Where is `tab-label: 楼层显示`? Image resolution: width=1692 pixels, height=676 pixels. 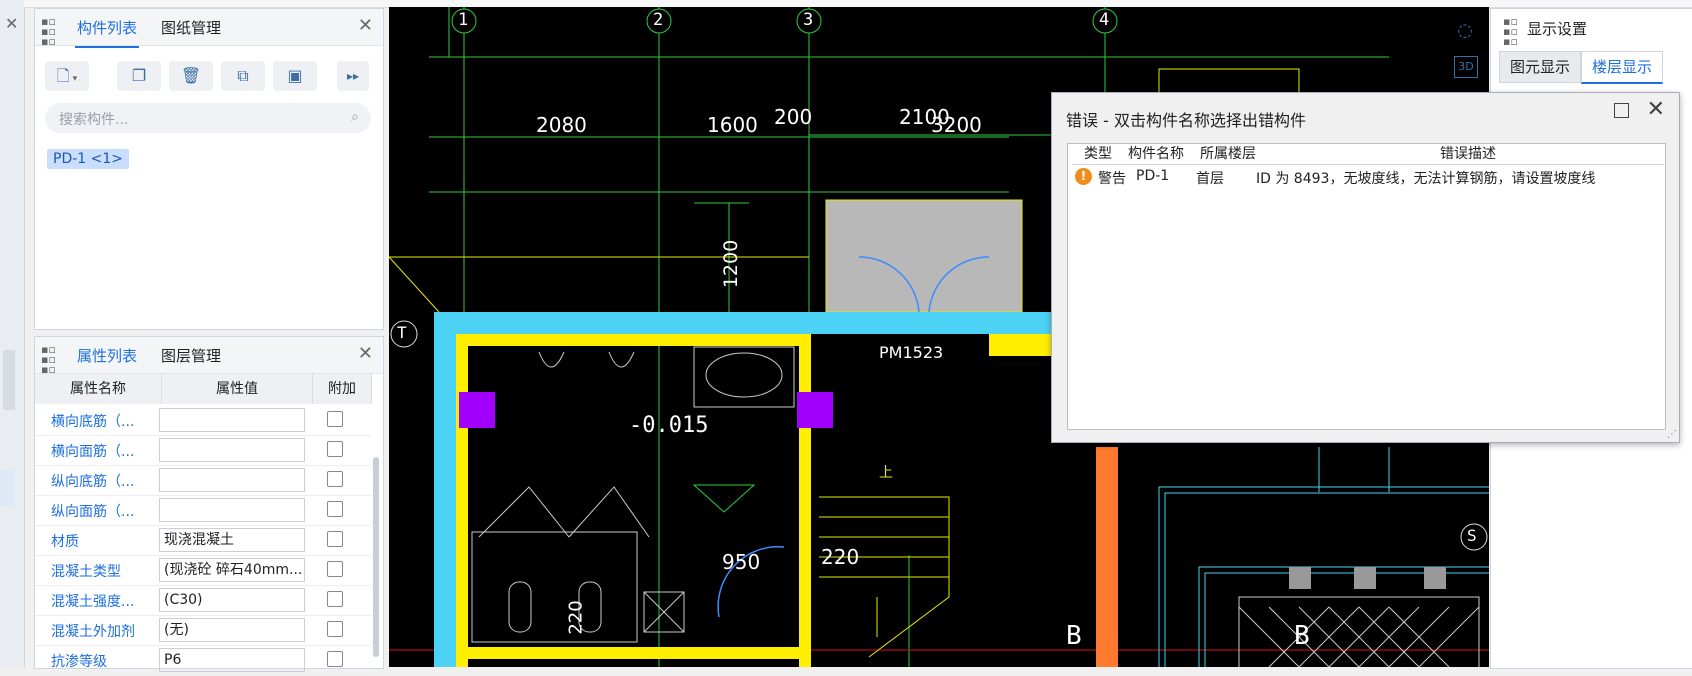 tab-label: 楼层显示 is located at coordinates (1621, 67).